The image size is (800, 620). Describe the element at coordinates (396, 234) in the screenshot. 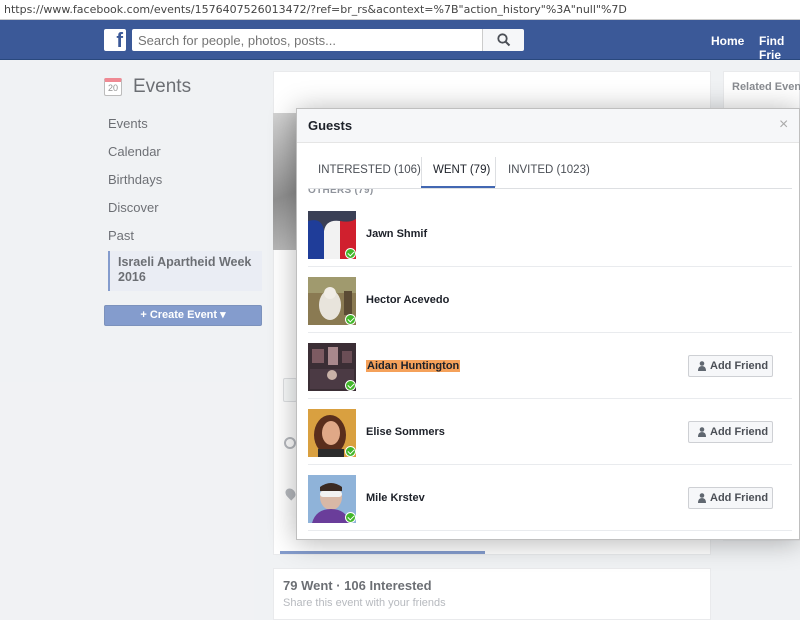

I see `guest-name: Jawn Shmif` at that location.